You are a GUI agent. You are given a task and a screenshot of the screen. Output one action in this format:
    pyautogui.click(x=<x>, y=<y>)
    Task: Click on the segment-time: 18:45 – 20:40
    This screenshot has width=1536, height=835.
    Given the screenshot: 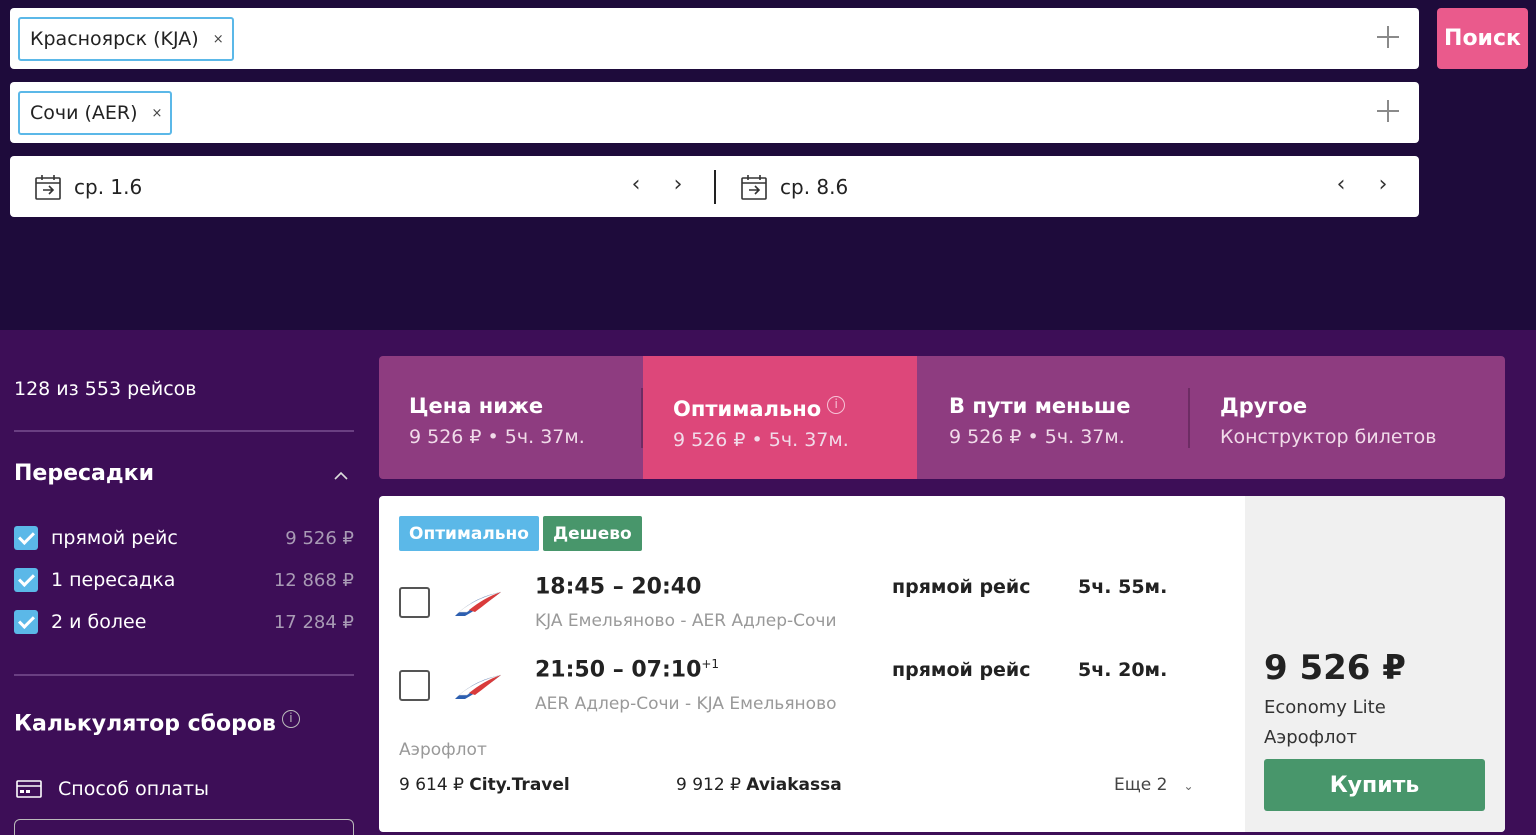 What is the action you would take?
    pyautogui.click(x=618, y=586)
    